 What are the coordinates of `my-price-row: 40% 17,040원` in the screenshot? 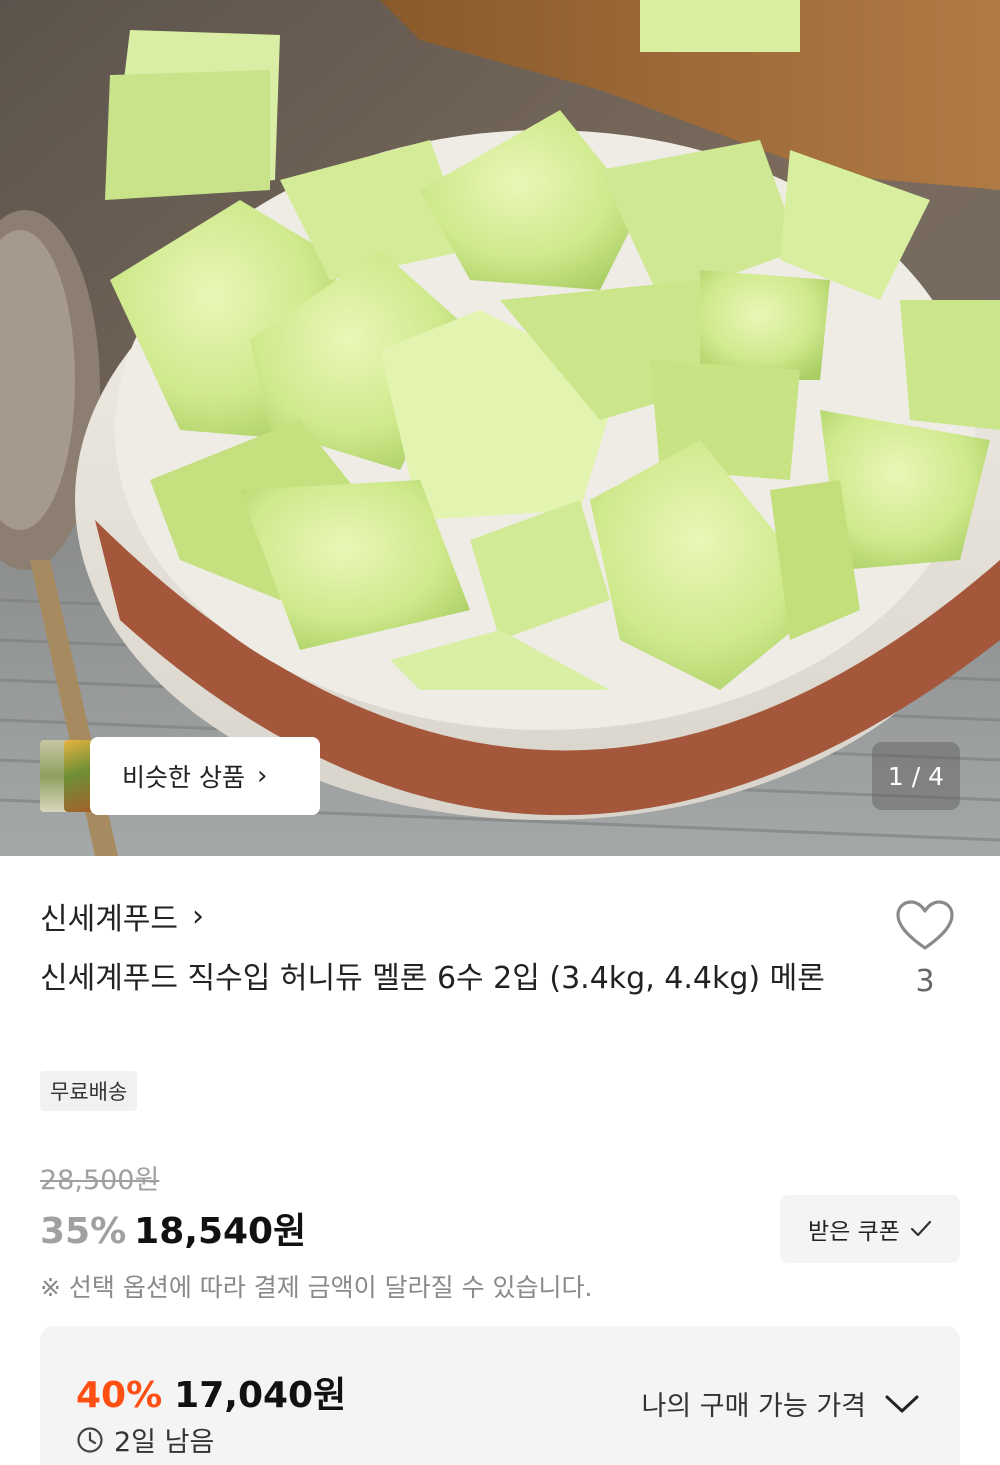 It's located at (211, 1392).